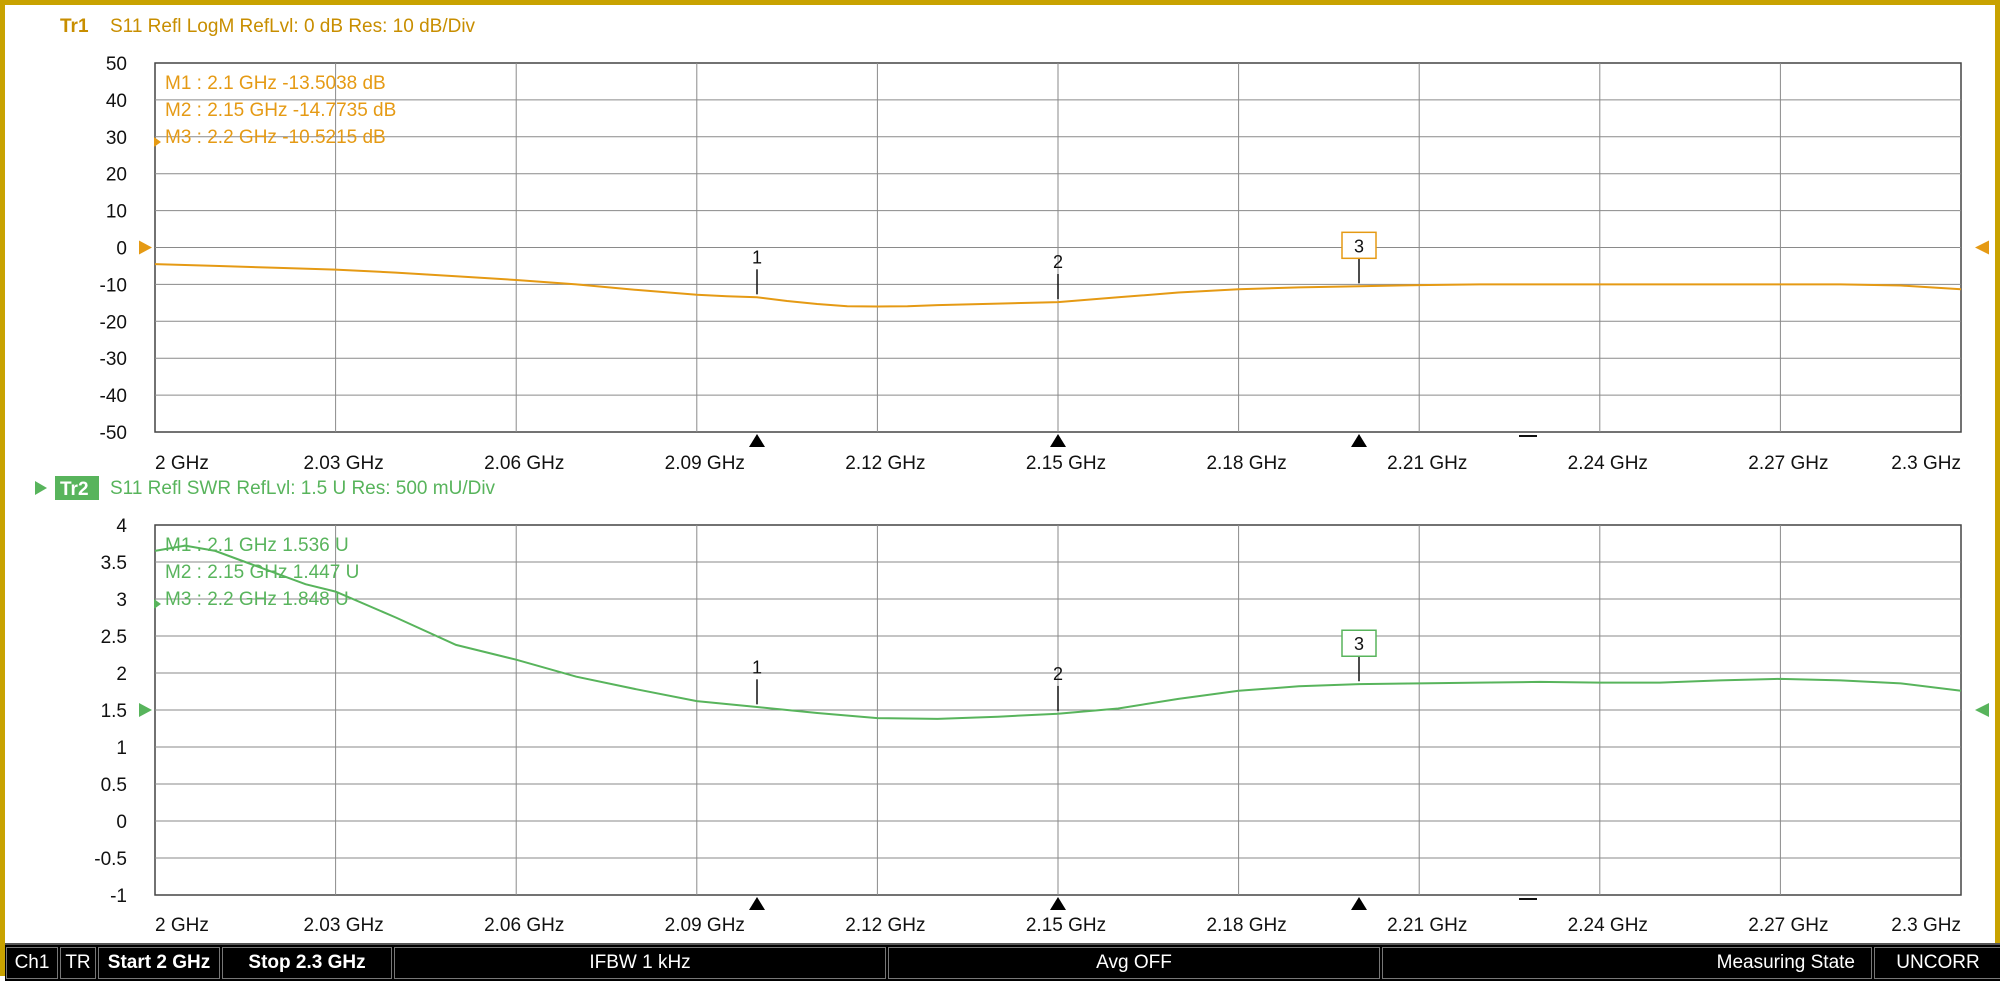  Describe the element at coordinates (116, 175) in the screenshot. I see `y-tick-label: 20` at that location.